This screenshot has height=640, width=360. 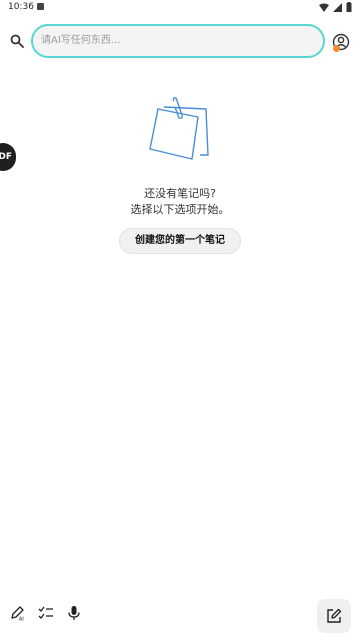 I want to click on bottom-toolbar: AI, so click(x=180, y=615).